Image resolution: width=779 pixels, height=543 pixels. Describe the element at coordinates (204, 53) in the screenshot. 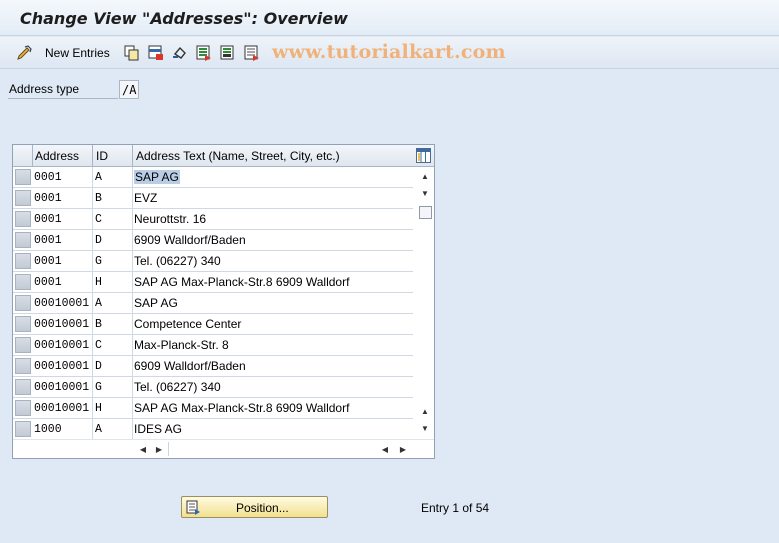

I see `select-all-icon` at that location.